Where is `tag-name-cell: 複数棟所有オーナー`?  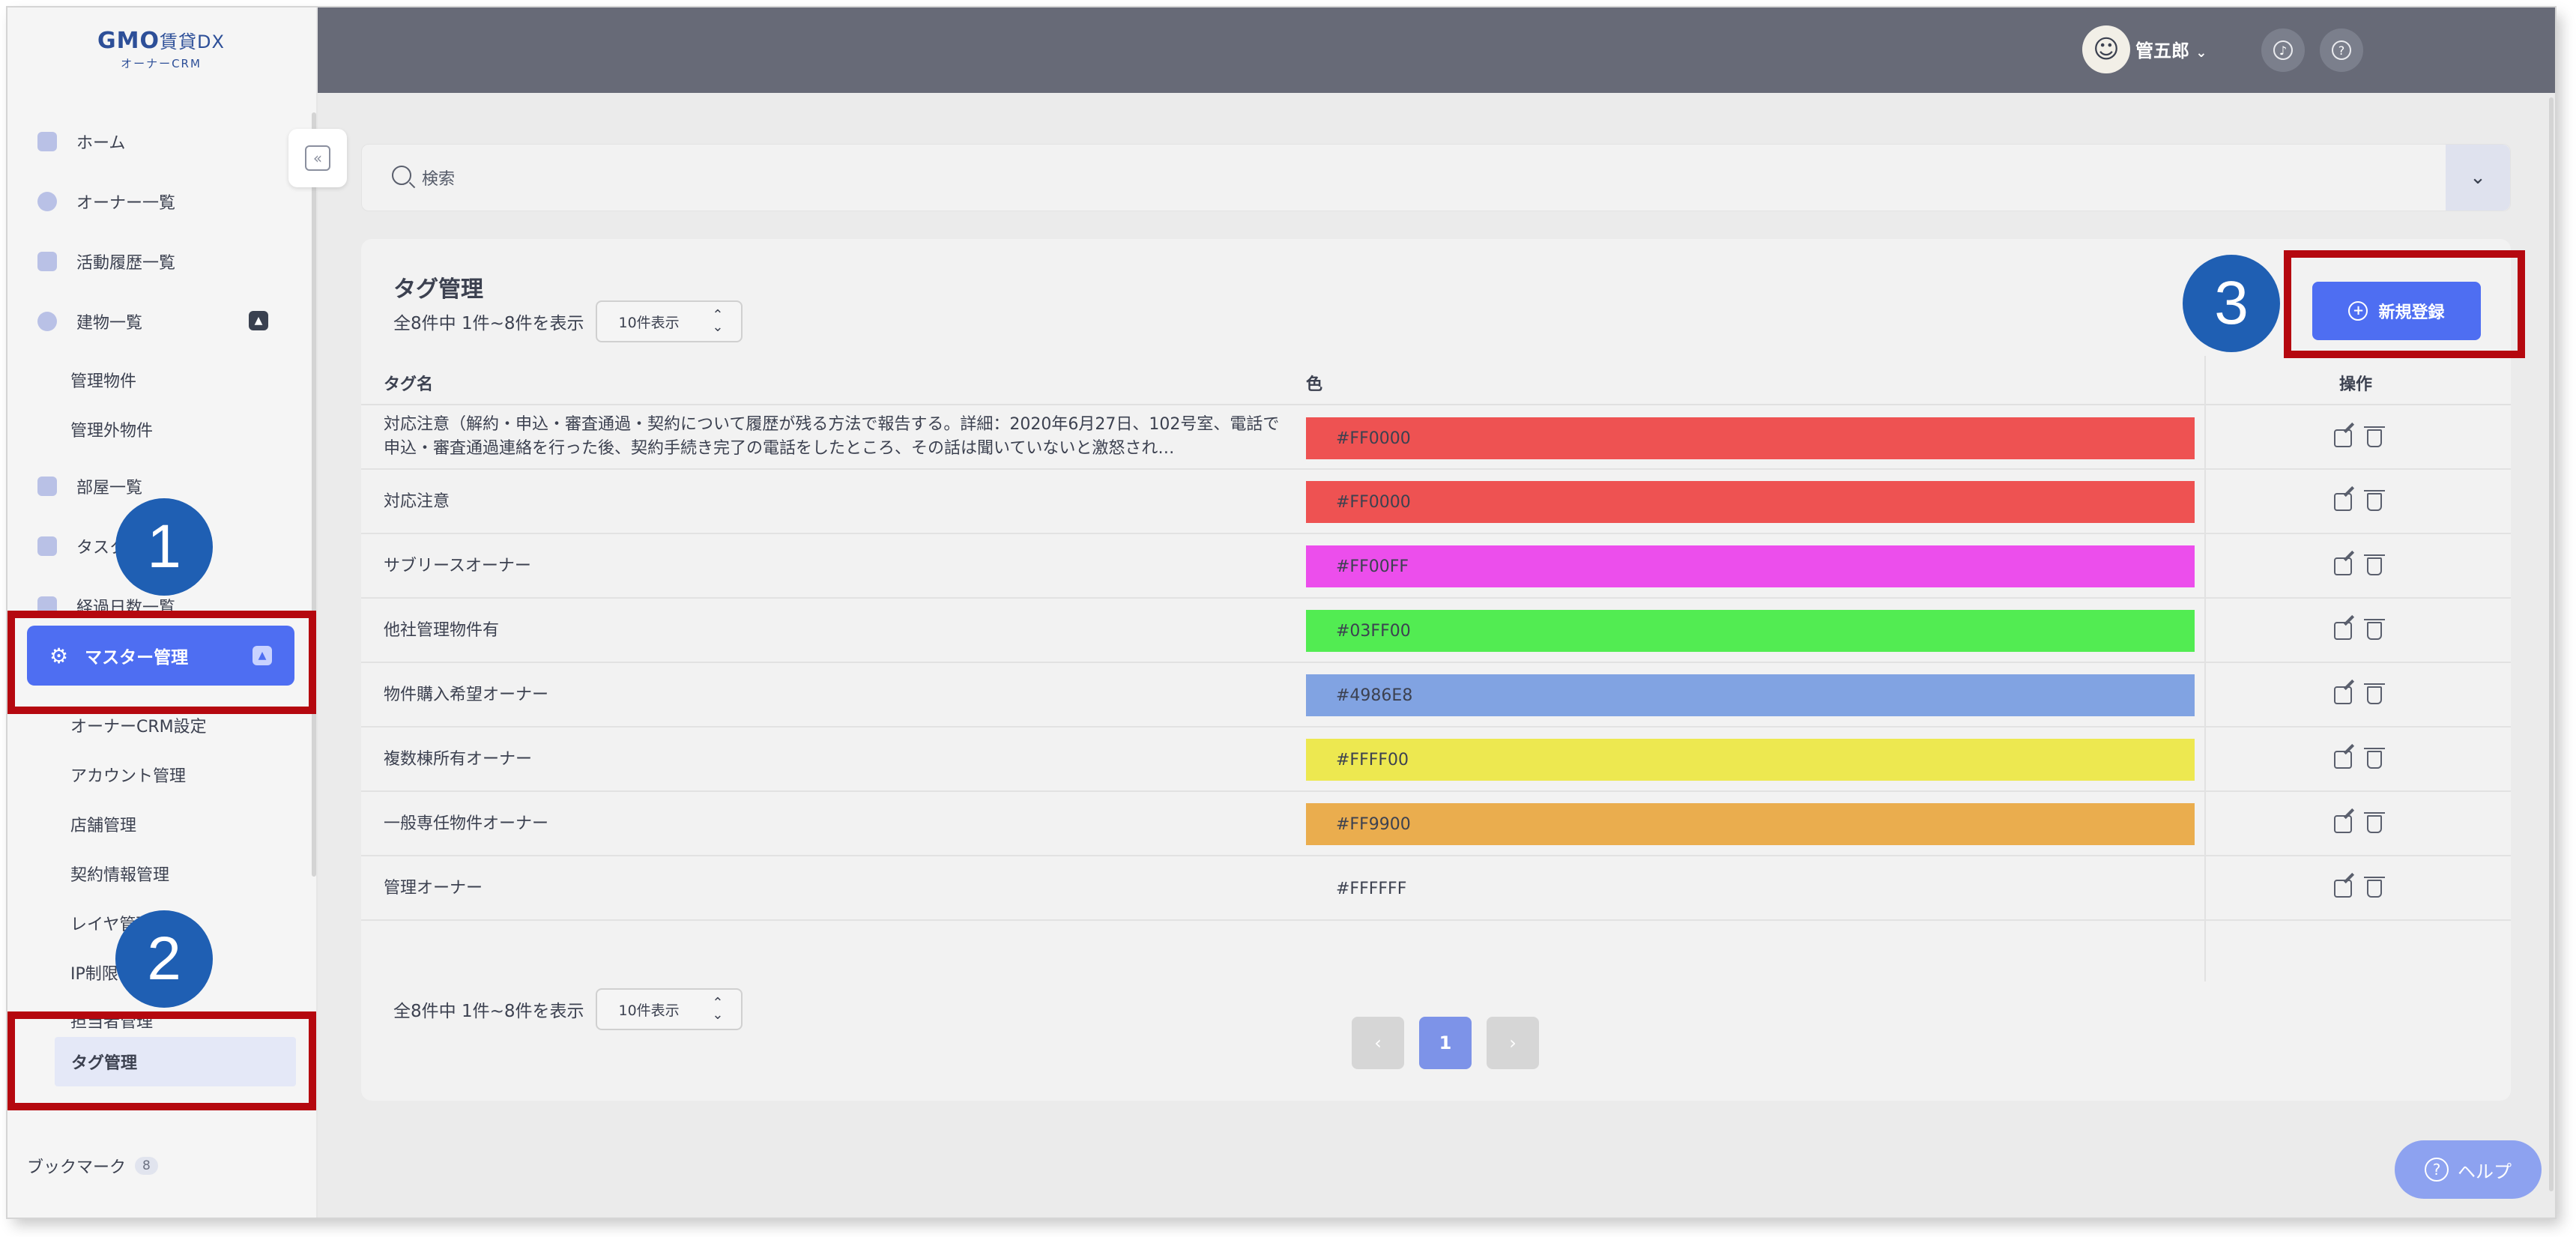
tag-name-cell: 複数棟所有オーナー is located at coordinates (458, 759).